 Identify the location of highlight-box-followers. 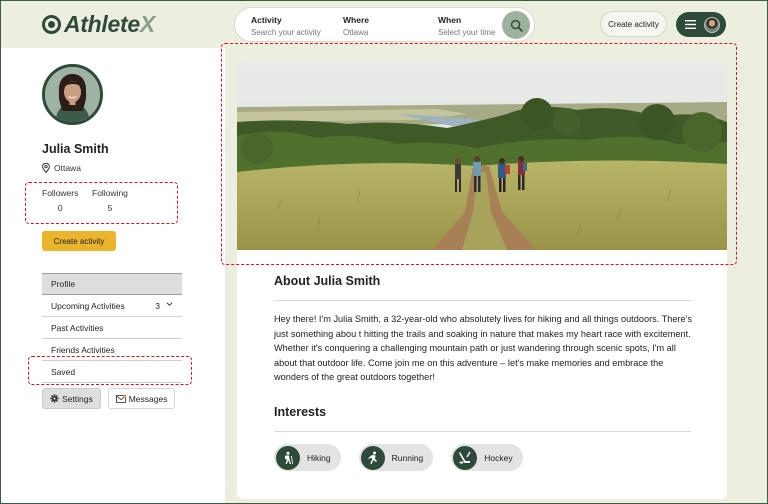
(101, 203).